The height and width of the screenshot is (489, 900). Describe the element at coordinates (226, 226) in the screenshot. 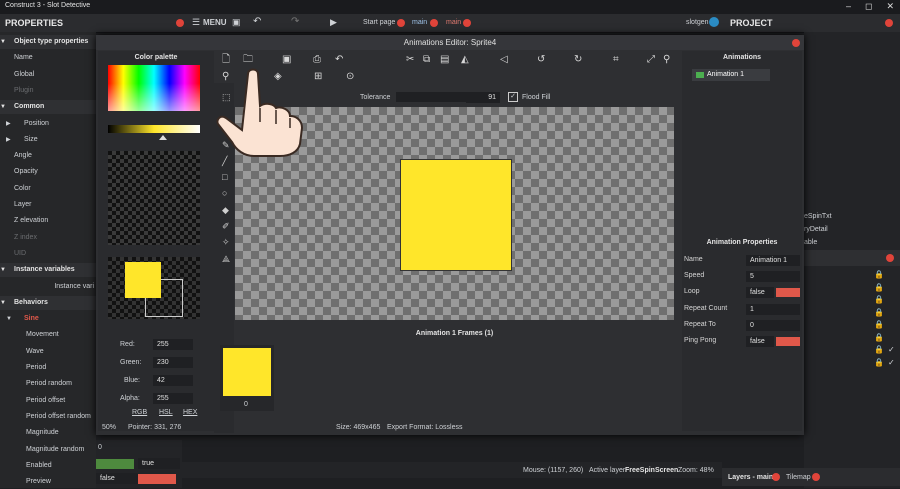

I see `color-picker-icon: ✐` at that location.